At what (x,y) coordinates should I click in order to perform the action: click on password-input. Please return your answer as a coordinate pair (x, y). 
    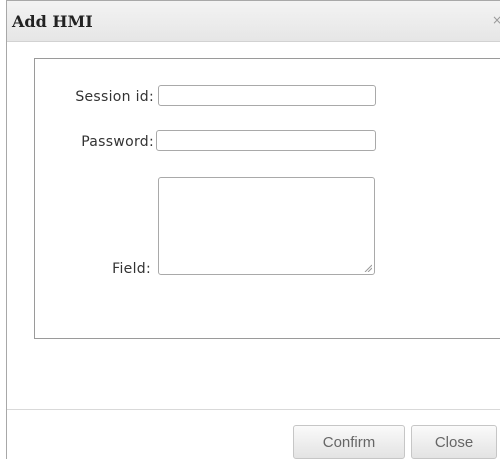
    Looking at the image, I should click on (266, 140).